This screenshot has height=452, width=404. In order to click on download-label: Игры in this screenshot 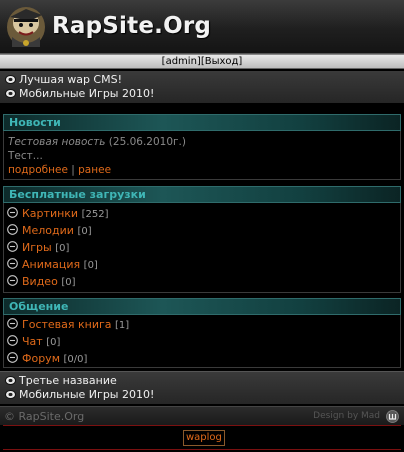, I will do `click(37, 247)`.